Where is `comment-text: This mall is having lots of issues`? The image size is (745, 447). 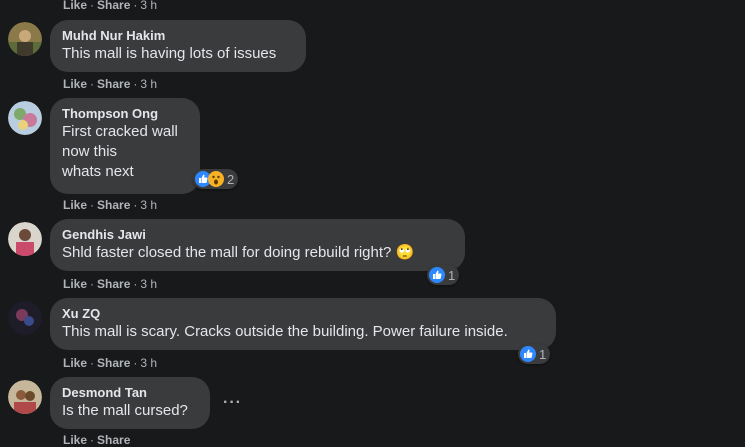 comment-text: This mall is having lots of issues is located at coordinates (169, 53).